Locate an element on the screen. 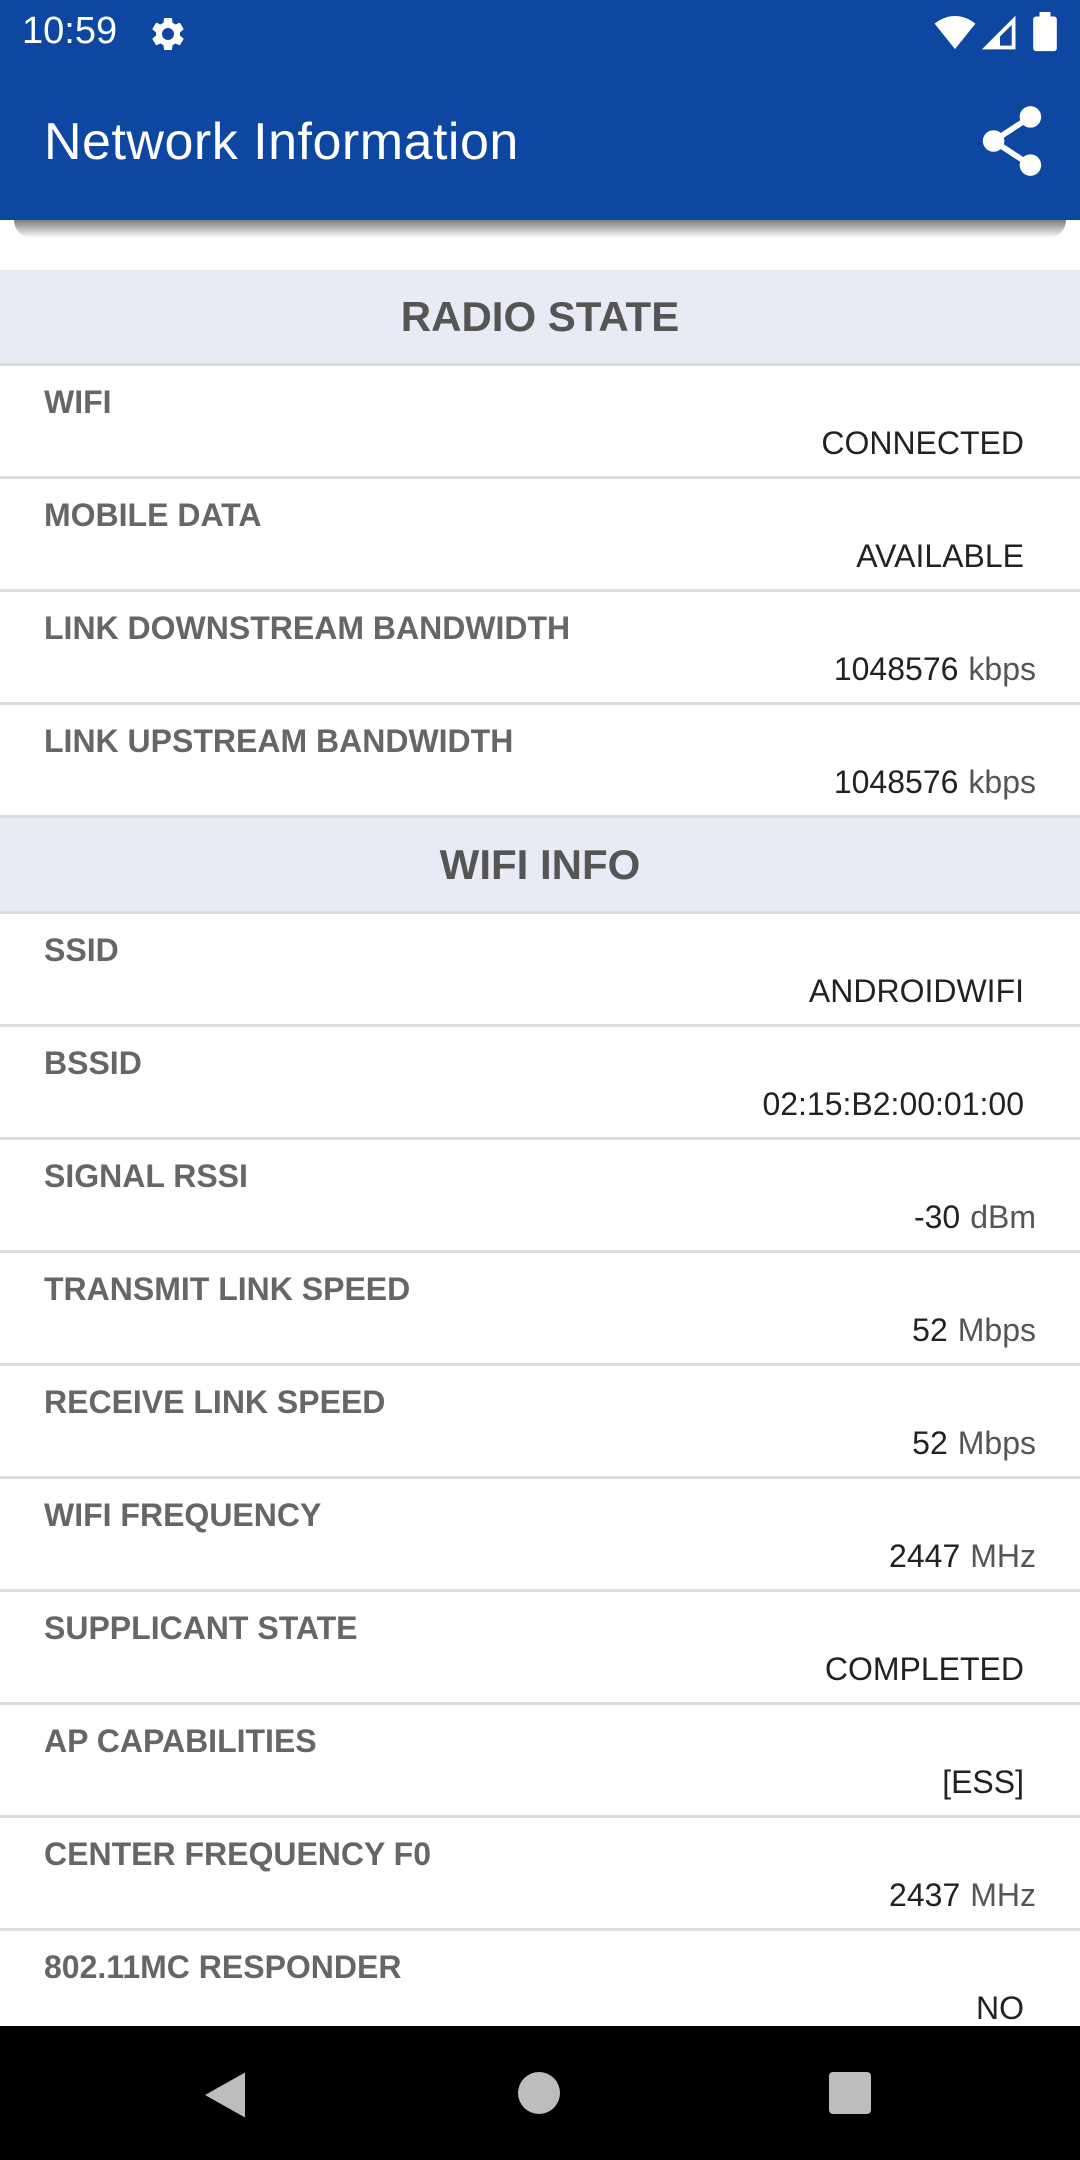  back-icon is located at coordinates (225, 2095).